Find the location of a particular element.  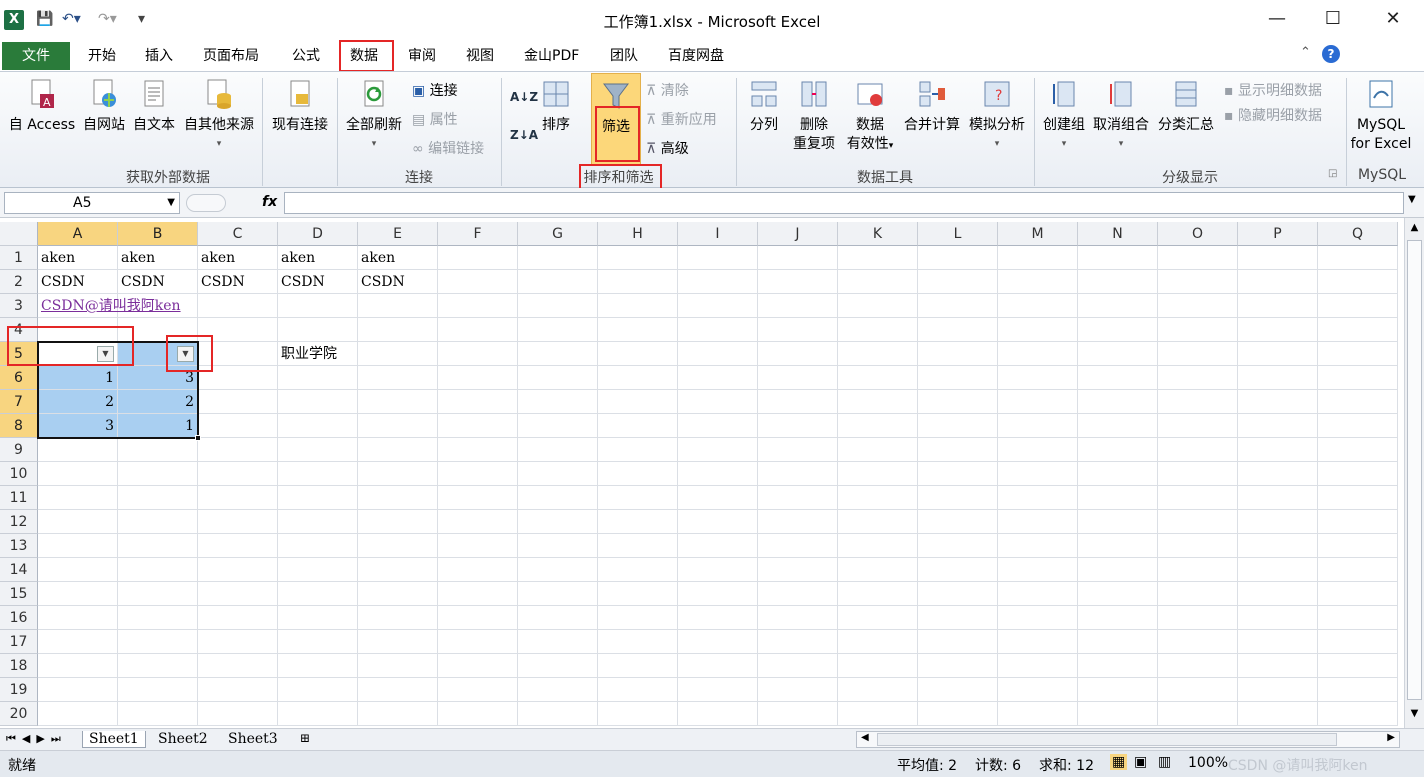

cell-A20 is located at coordinates (78, 714).